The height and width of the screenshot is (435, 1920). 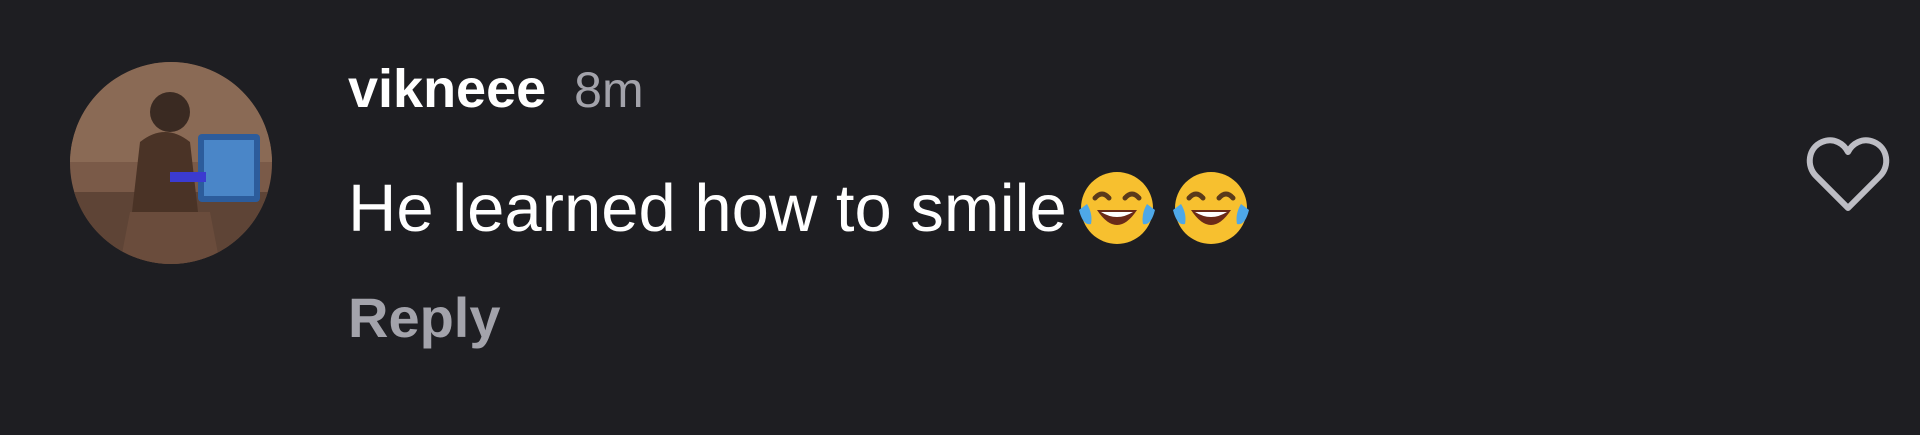 I want to click on comment-text: He learned how to smile, so click(x=707, y=208).